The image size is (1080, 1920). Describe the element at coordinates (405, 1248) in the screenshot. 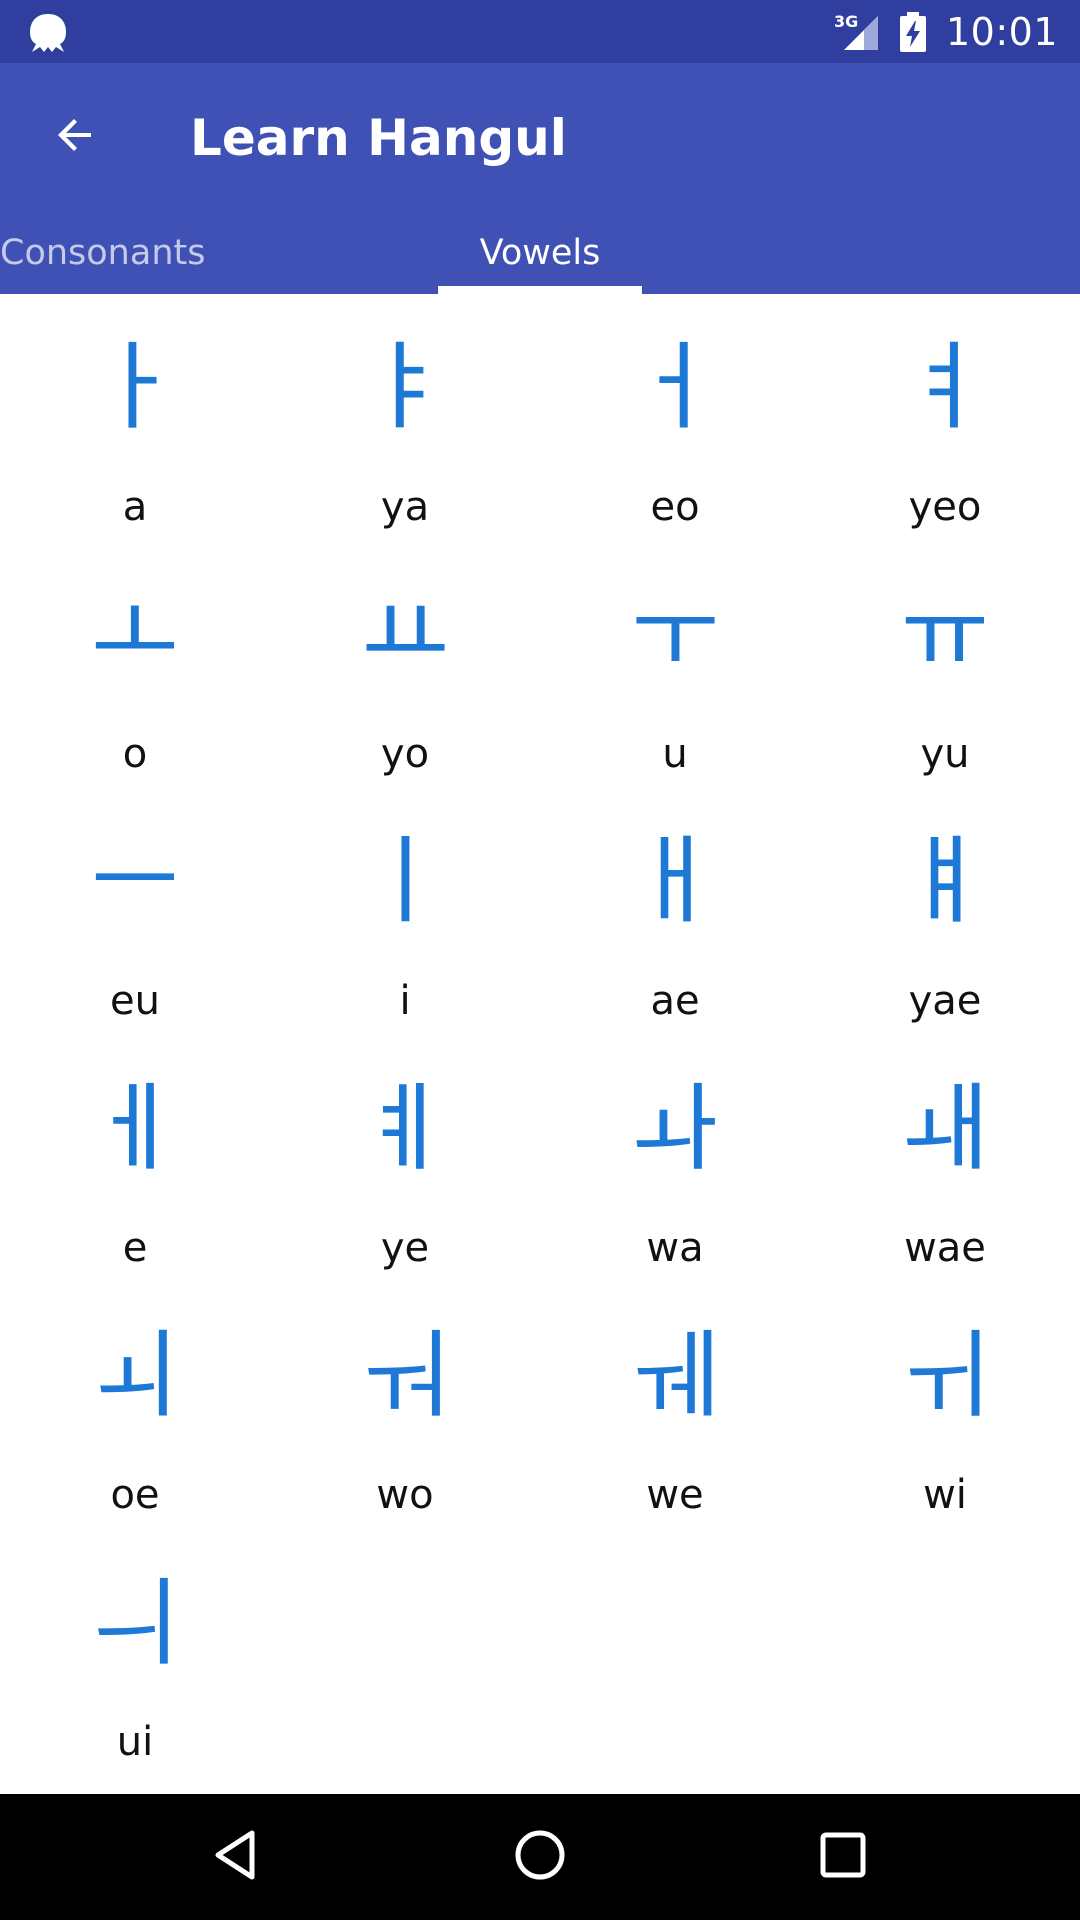

I see `romanization-label: ye` at that location.